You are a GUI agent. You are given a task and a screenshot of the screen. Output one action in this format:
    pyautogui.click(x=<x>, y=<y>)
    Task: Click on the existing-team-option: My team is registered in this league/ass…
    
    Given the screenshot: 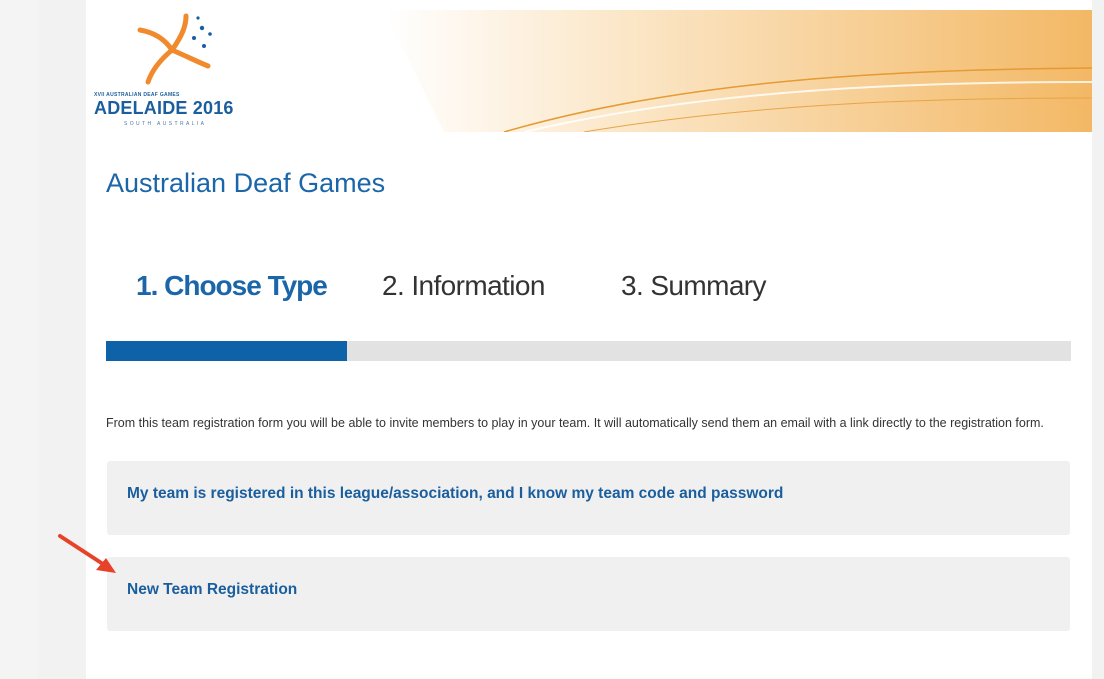 What is the action you would take?
    pyautogui.click(x=588, y=498)
    